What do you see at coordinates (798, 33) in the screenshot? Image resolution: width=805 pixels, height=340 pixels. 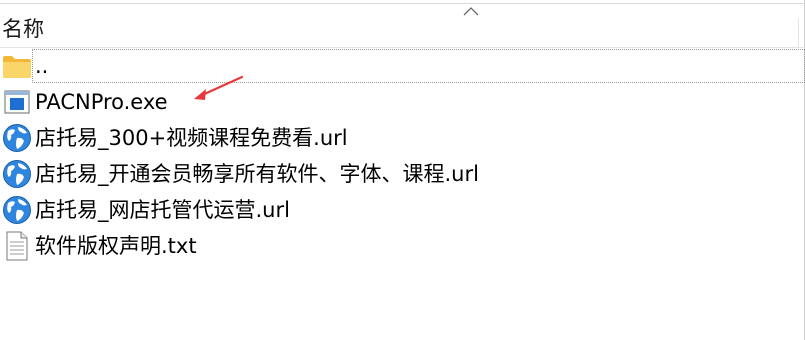 I see `column-divider` at bounding box center [798, 33].